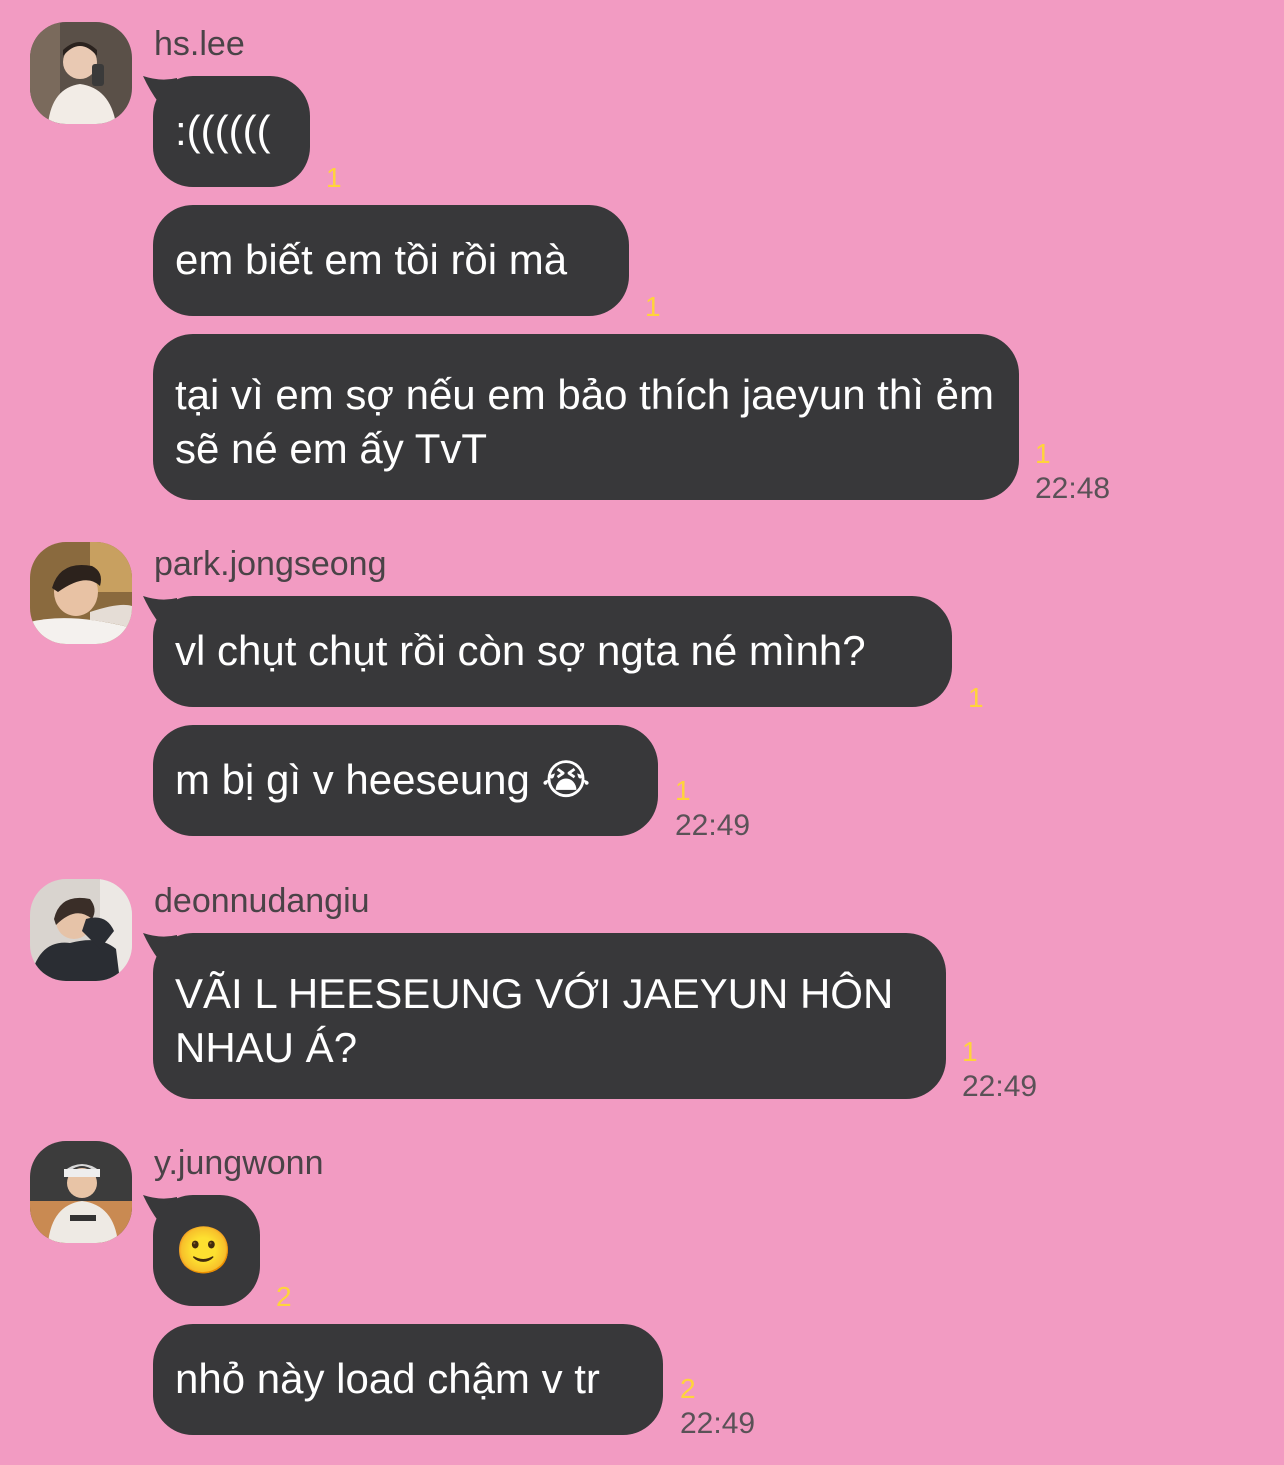 The width and height of the screenshot is (1284, 1465). I want to click on message-bubble: em biết em tồi rồi mà, so click(391, 260).